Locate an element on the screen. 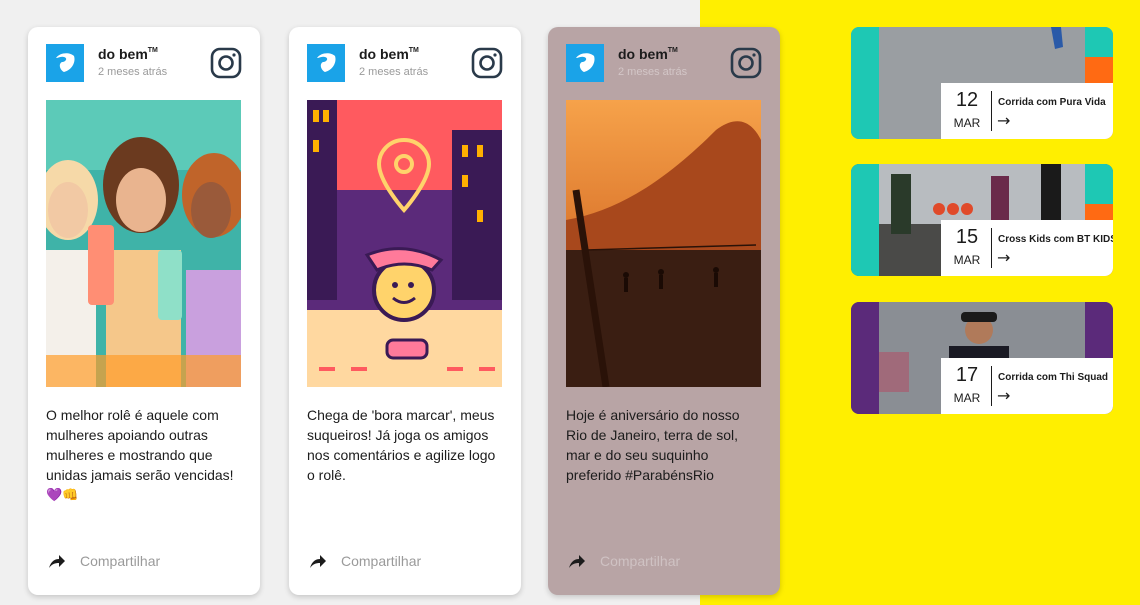 The image size is (1140, 605). event-card: 15 MAR Cross Kids com BT KIDS → is located at coordinates (982, 220).